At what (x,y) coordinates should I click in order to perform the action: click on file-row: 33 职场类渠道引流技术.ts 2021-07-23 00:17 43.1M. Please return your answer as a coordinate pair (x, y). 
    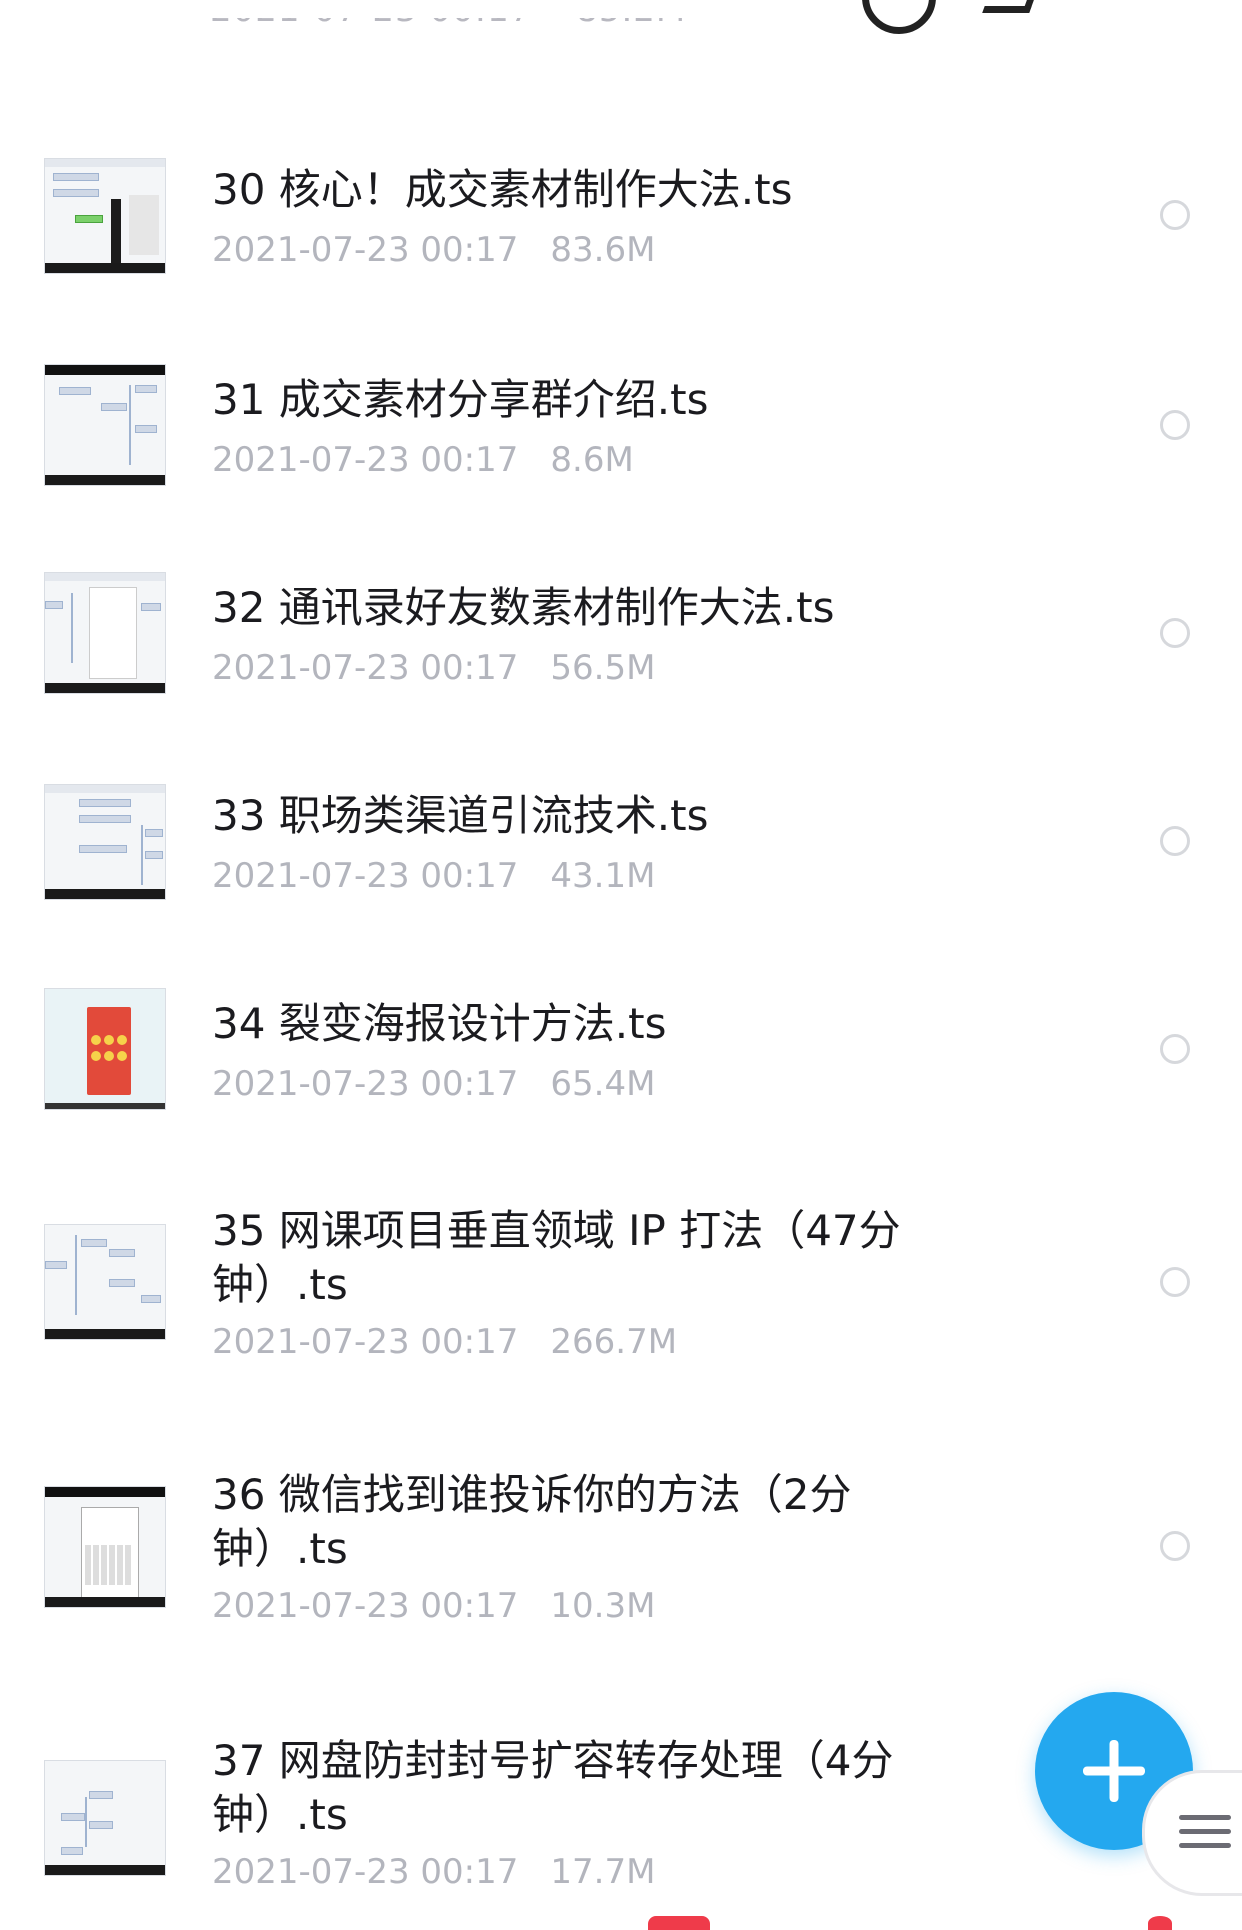
    Looking at the image, I should click on (621, 861).